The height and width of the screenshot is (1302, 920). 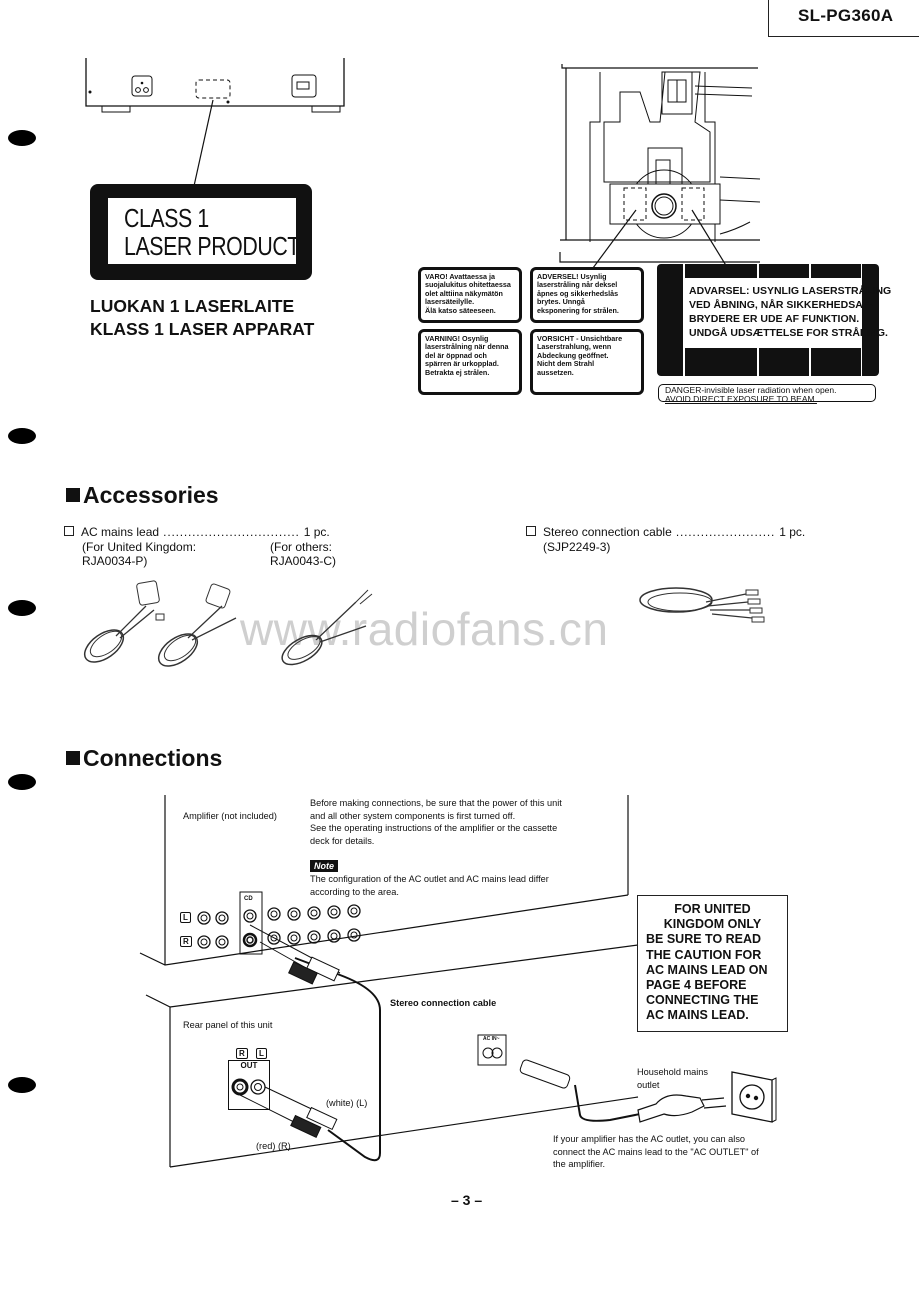 What do you see at coordinates (781, 305) in the screenshot?
I see `advarsel-line: VED ÅBNING, NÅR SIKKERHEDSAF-` at bounding box center [781, 305].